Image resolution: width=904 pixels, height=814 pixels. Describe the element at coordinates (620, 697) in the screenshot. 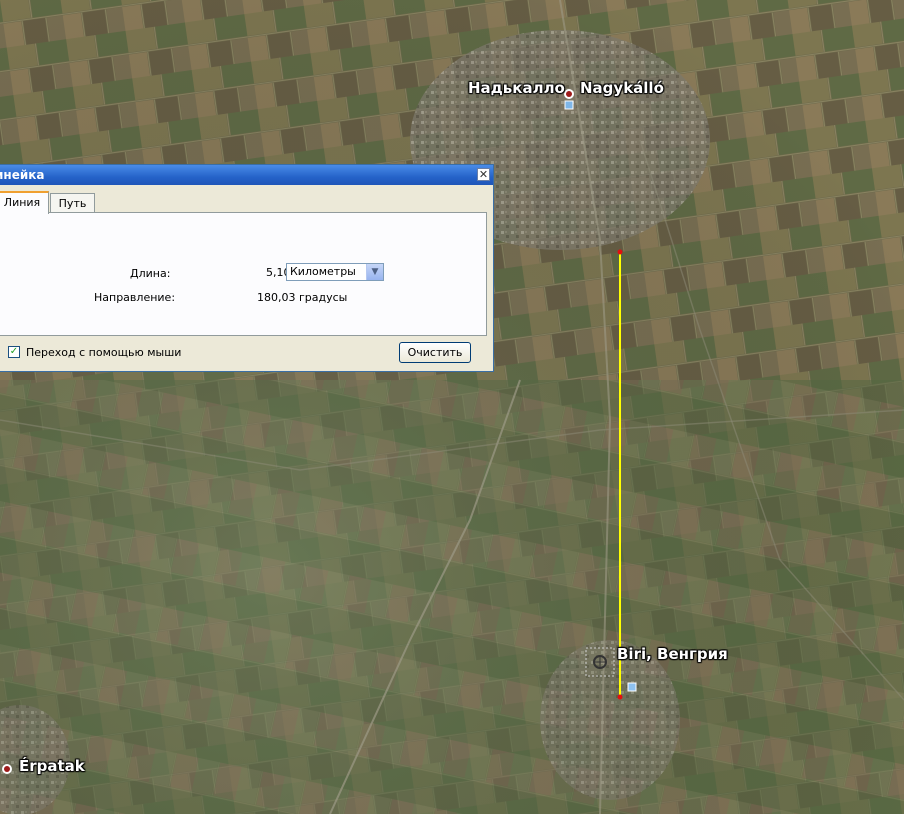

I see `ruler-end-point` at that location.